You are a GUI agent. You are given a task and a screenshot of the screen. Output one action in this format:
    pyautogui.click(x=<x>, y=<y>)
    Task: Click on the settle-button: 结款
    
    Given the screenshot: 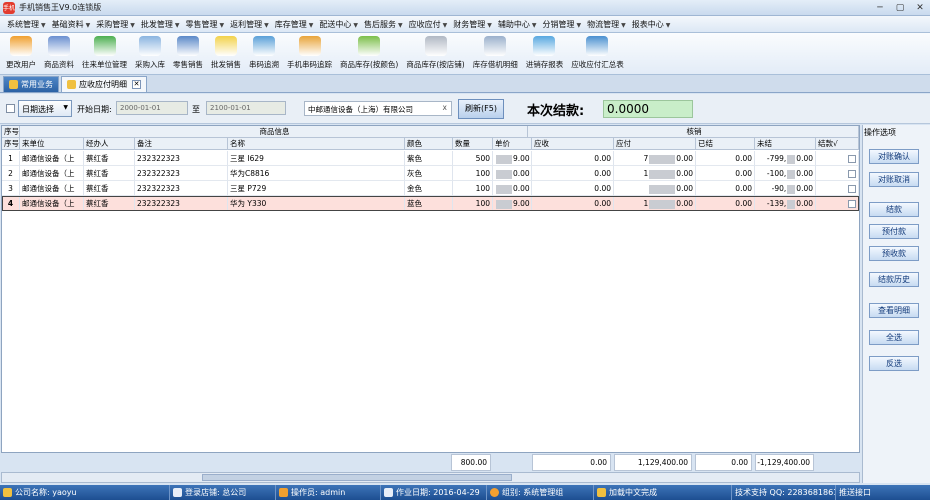 What is the action you would take?
    pyautogui.click(x=894, y=209)
    